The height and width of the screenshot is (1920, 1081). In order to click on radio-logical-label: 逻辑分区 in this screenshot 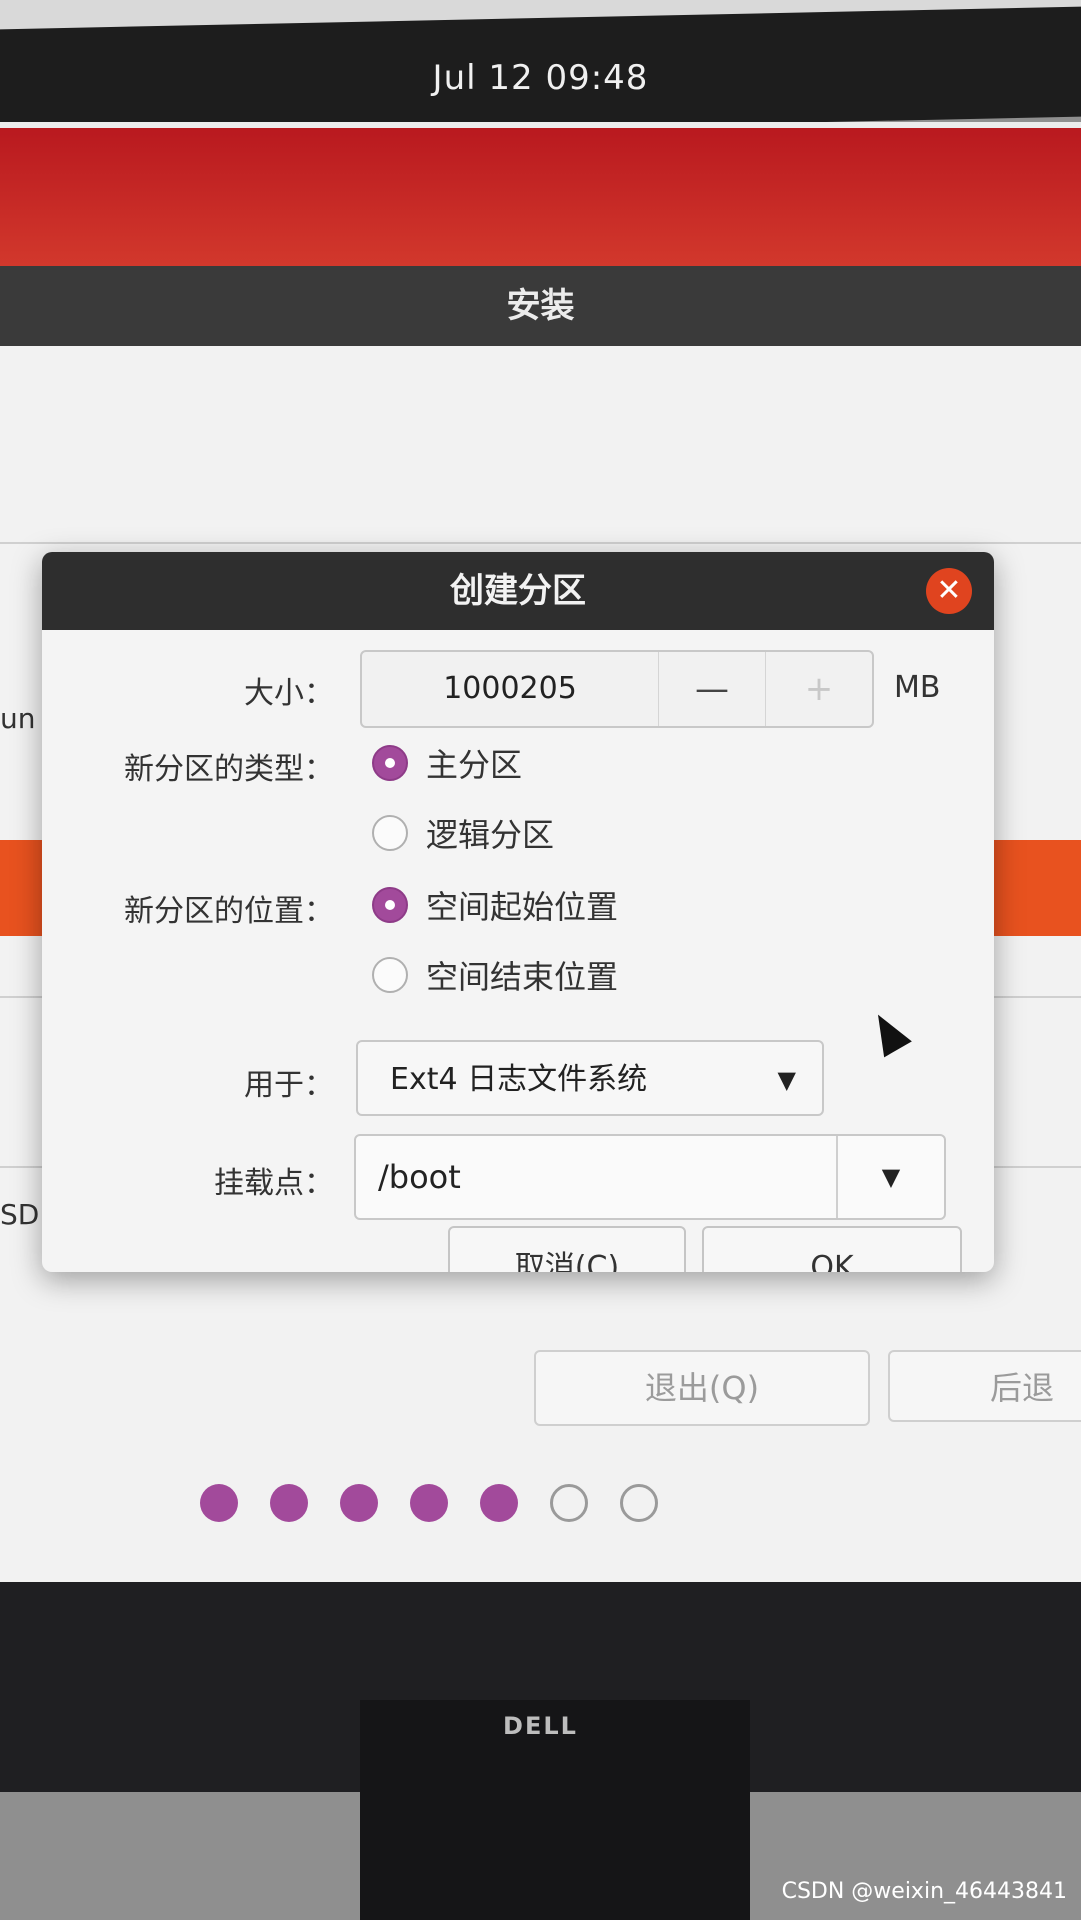, I will do `click(490, 835)`.